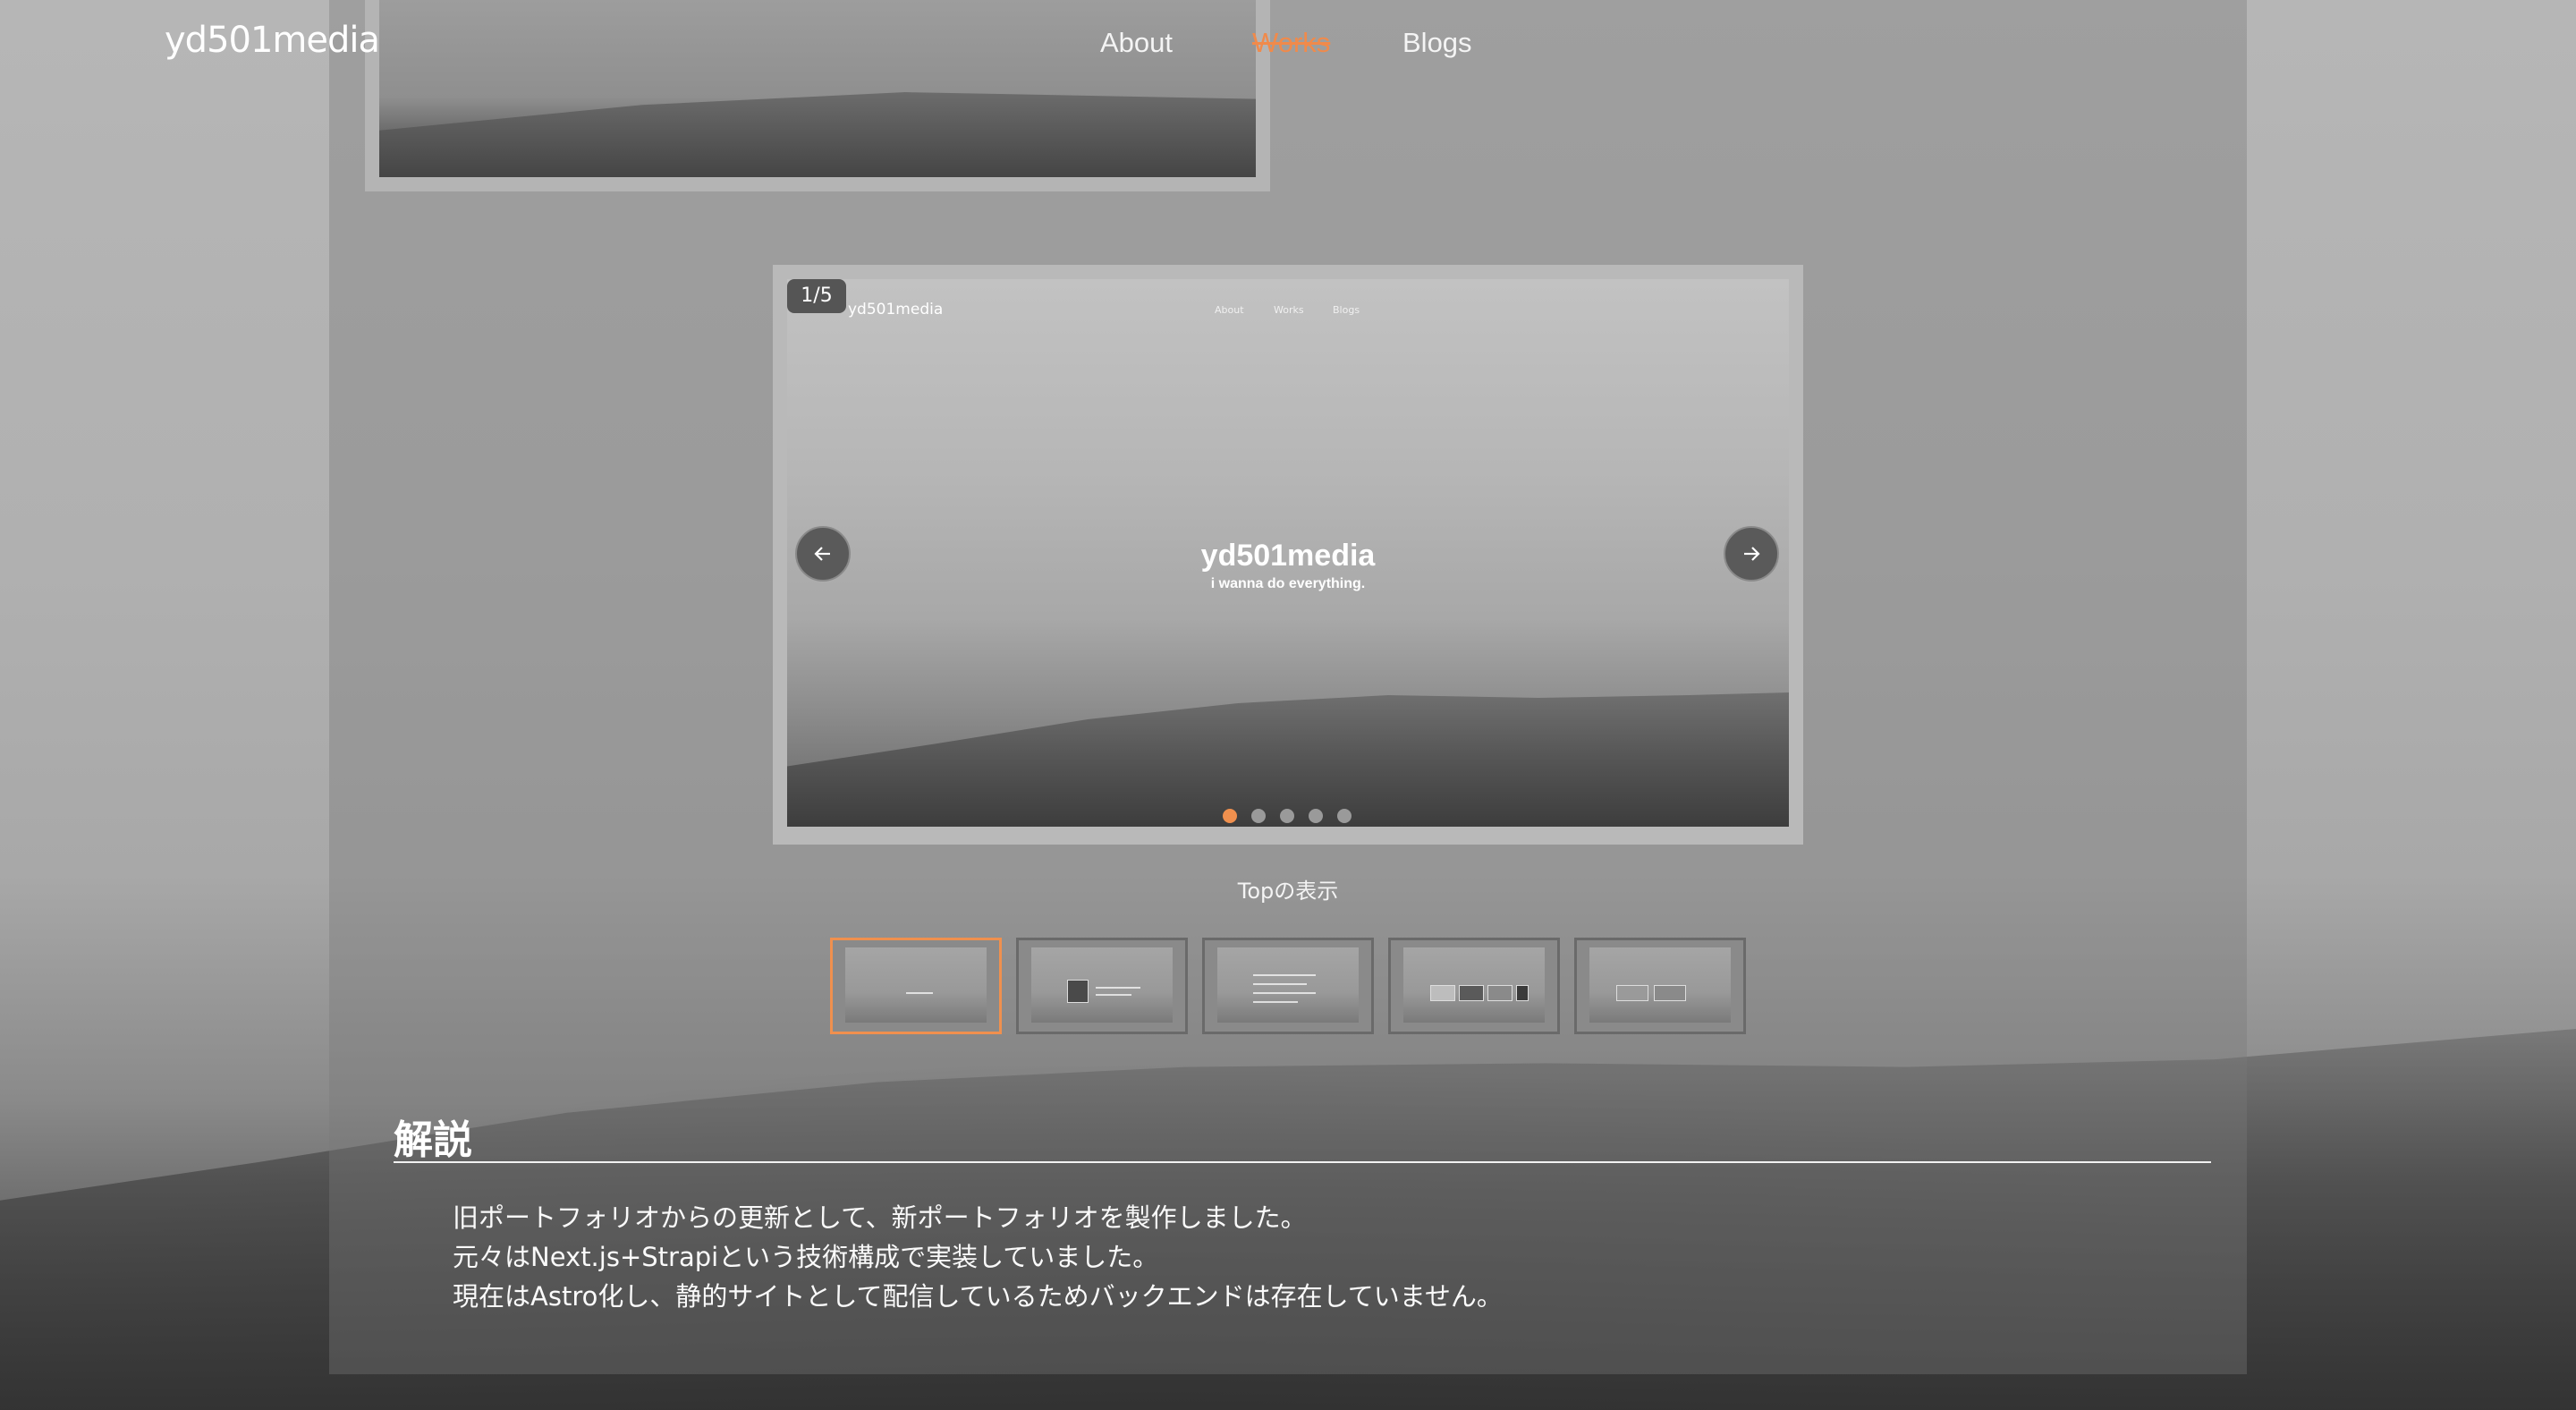  I want to click on nav-item-works: Works, so click(1291, 43).